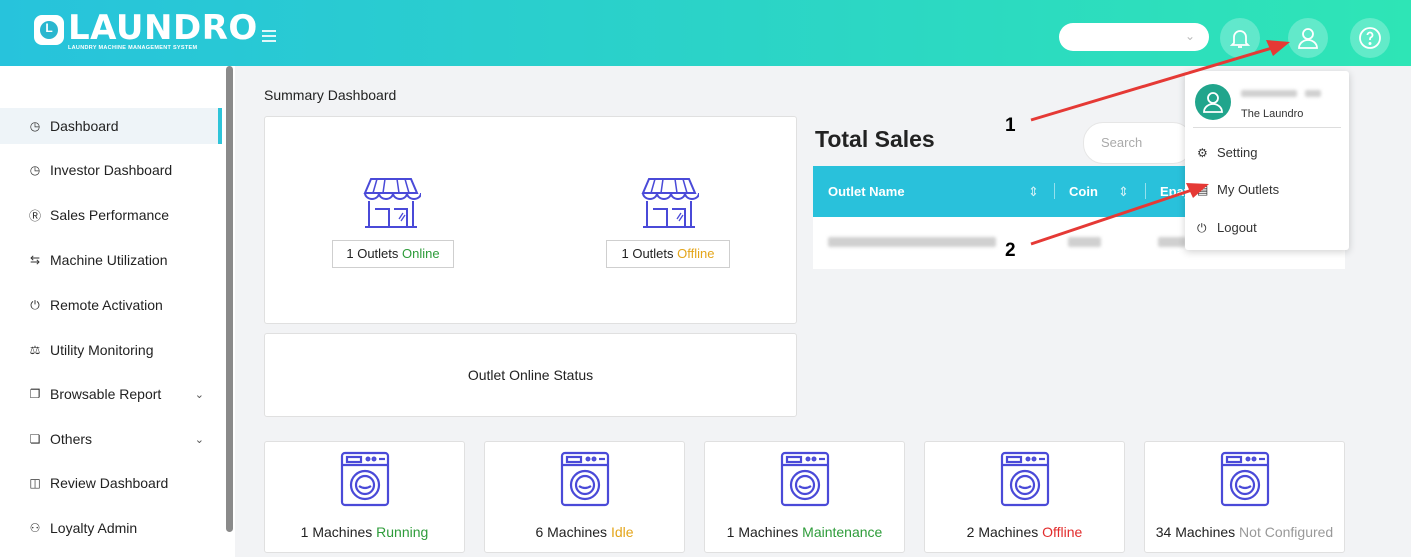  I want to click on page-title: Summary Dashboard, so click(330, 95).